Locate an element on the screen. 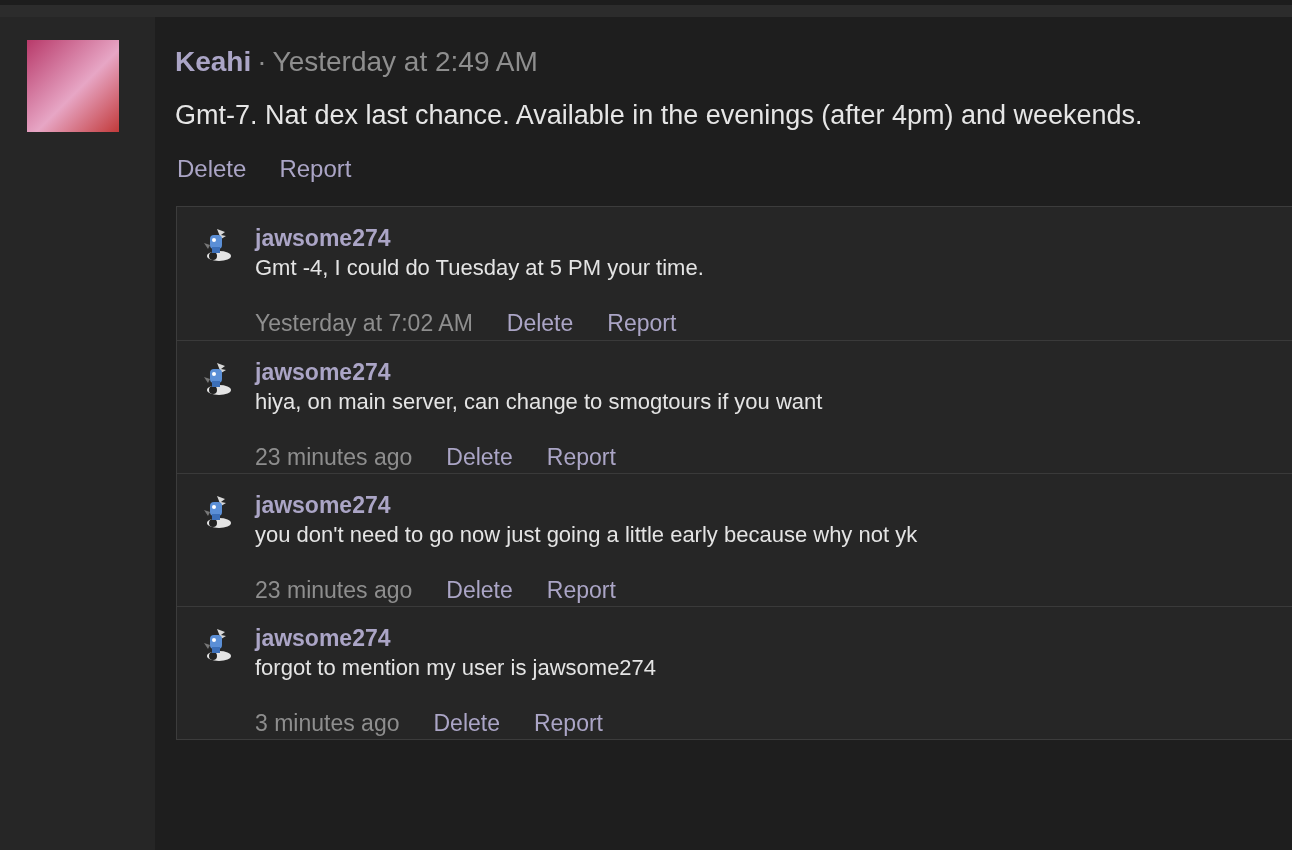  post-text: Gmt-7. Nat dex last chance. Available in the evenings (after 4pm) and weekends. is located at coordinates (659, 115).